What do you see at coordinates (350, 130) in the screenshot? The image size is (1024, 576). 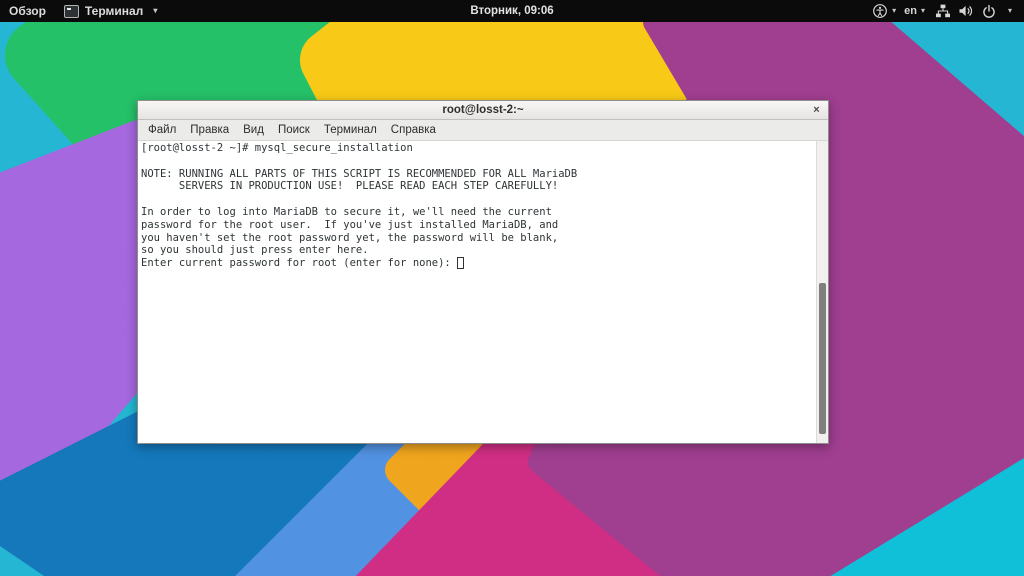 I see `menu-item-4: Терминал` at bounding box center [350, 130].